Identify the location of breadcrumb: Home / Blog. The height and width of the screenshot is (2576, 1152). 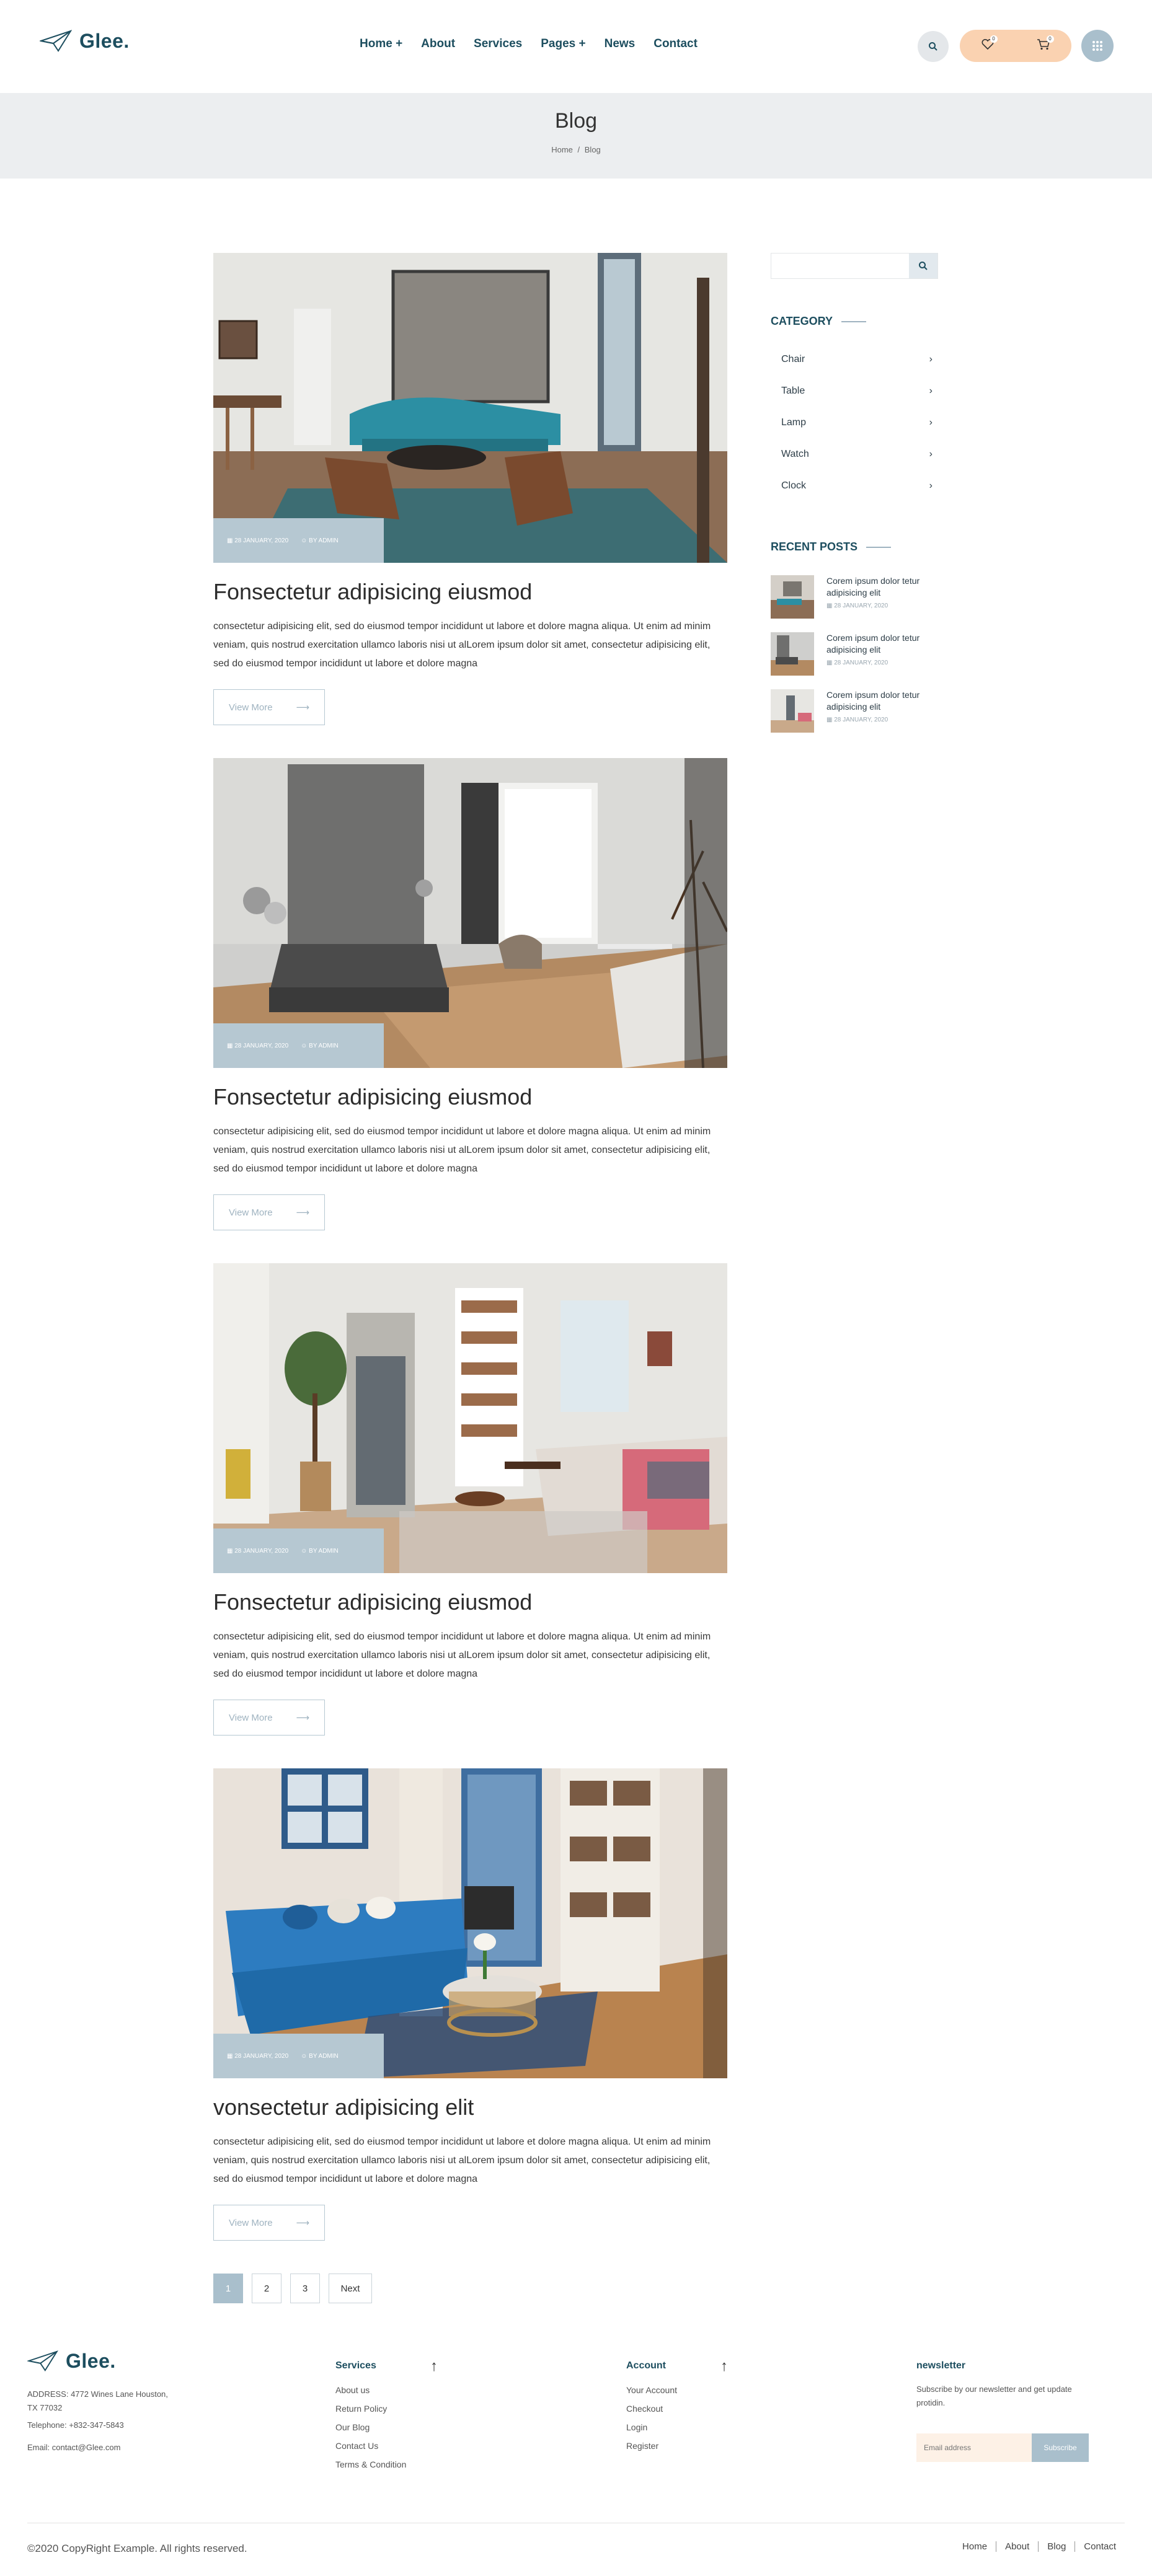
(576, 149).